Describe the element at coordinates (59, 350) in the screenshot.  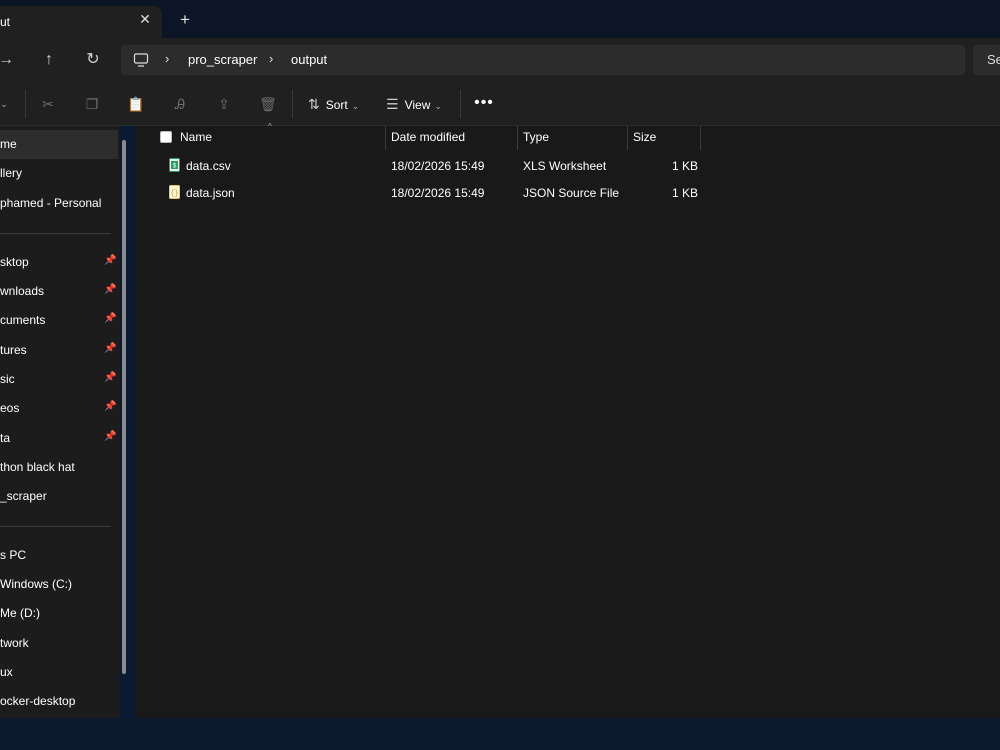
I see `sidebar-item-pictures: tures 📌` at that location.